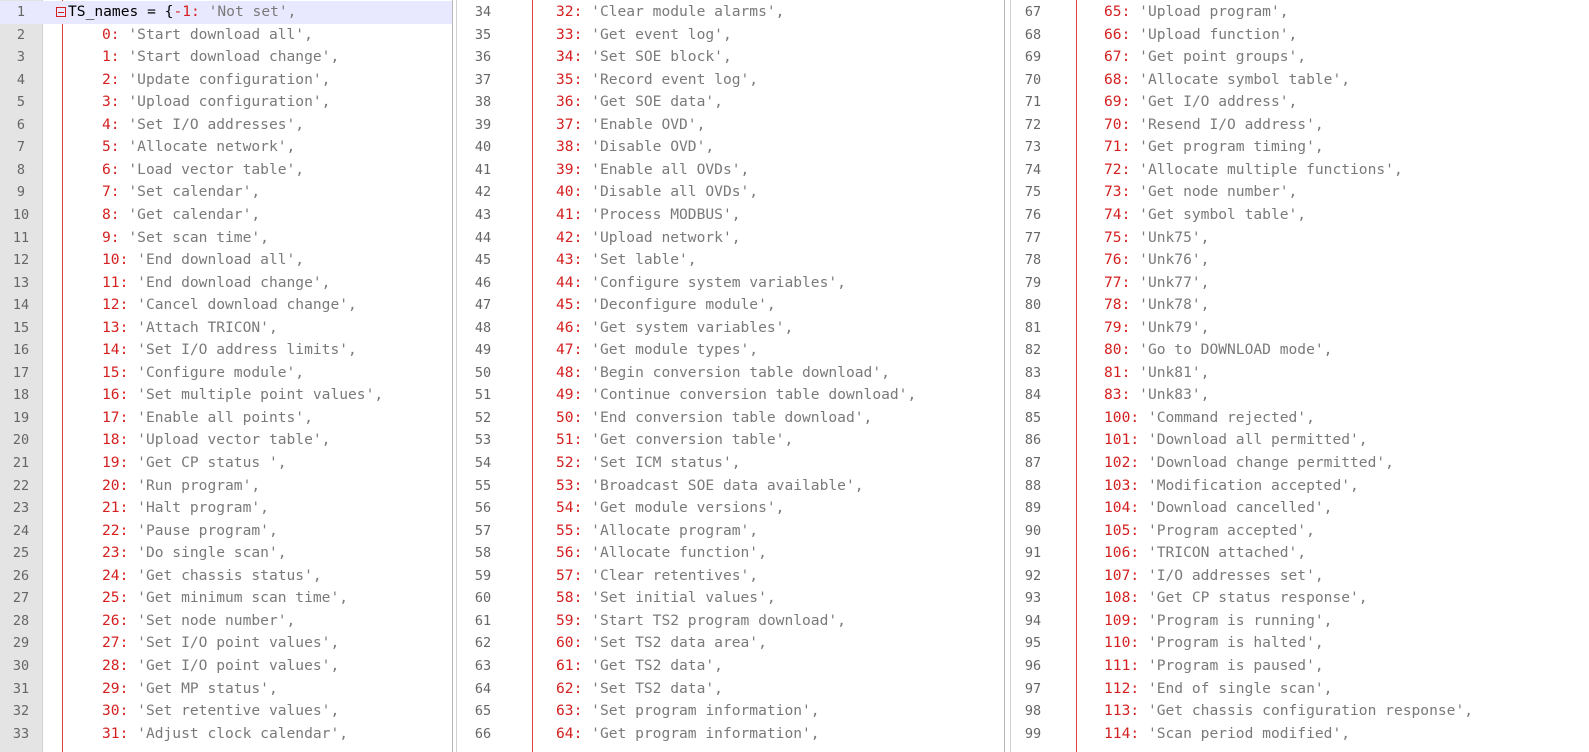  Describe the element at coordinates (730, 734) in the screenshot. I see `code-line: 66 64: 'Get program information',` at that location.